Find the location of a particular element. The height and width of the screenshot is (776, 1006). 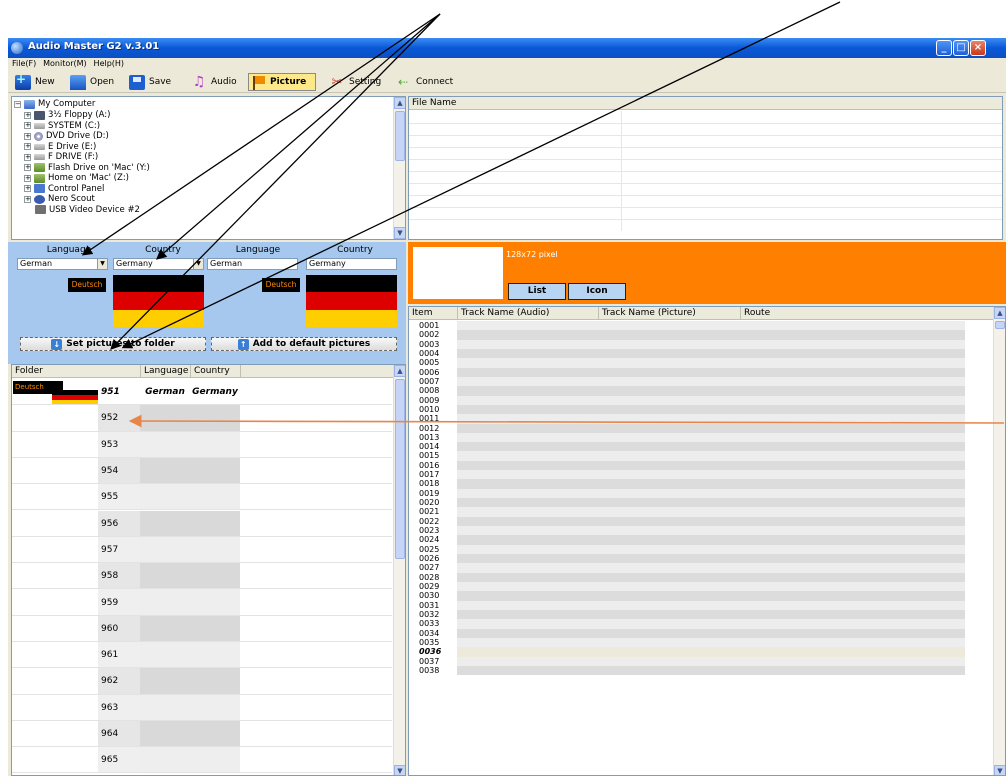

track-row: 0038 is located at coordinates (687, 670).